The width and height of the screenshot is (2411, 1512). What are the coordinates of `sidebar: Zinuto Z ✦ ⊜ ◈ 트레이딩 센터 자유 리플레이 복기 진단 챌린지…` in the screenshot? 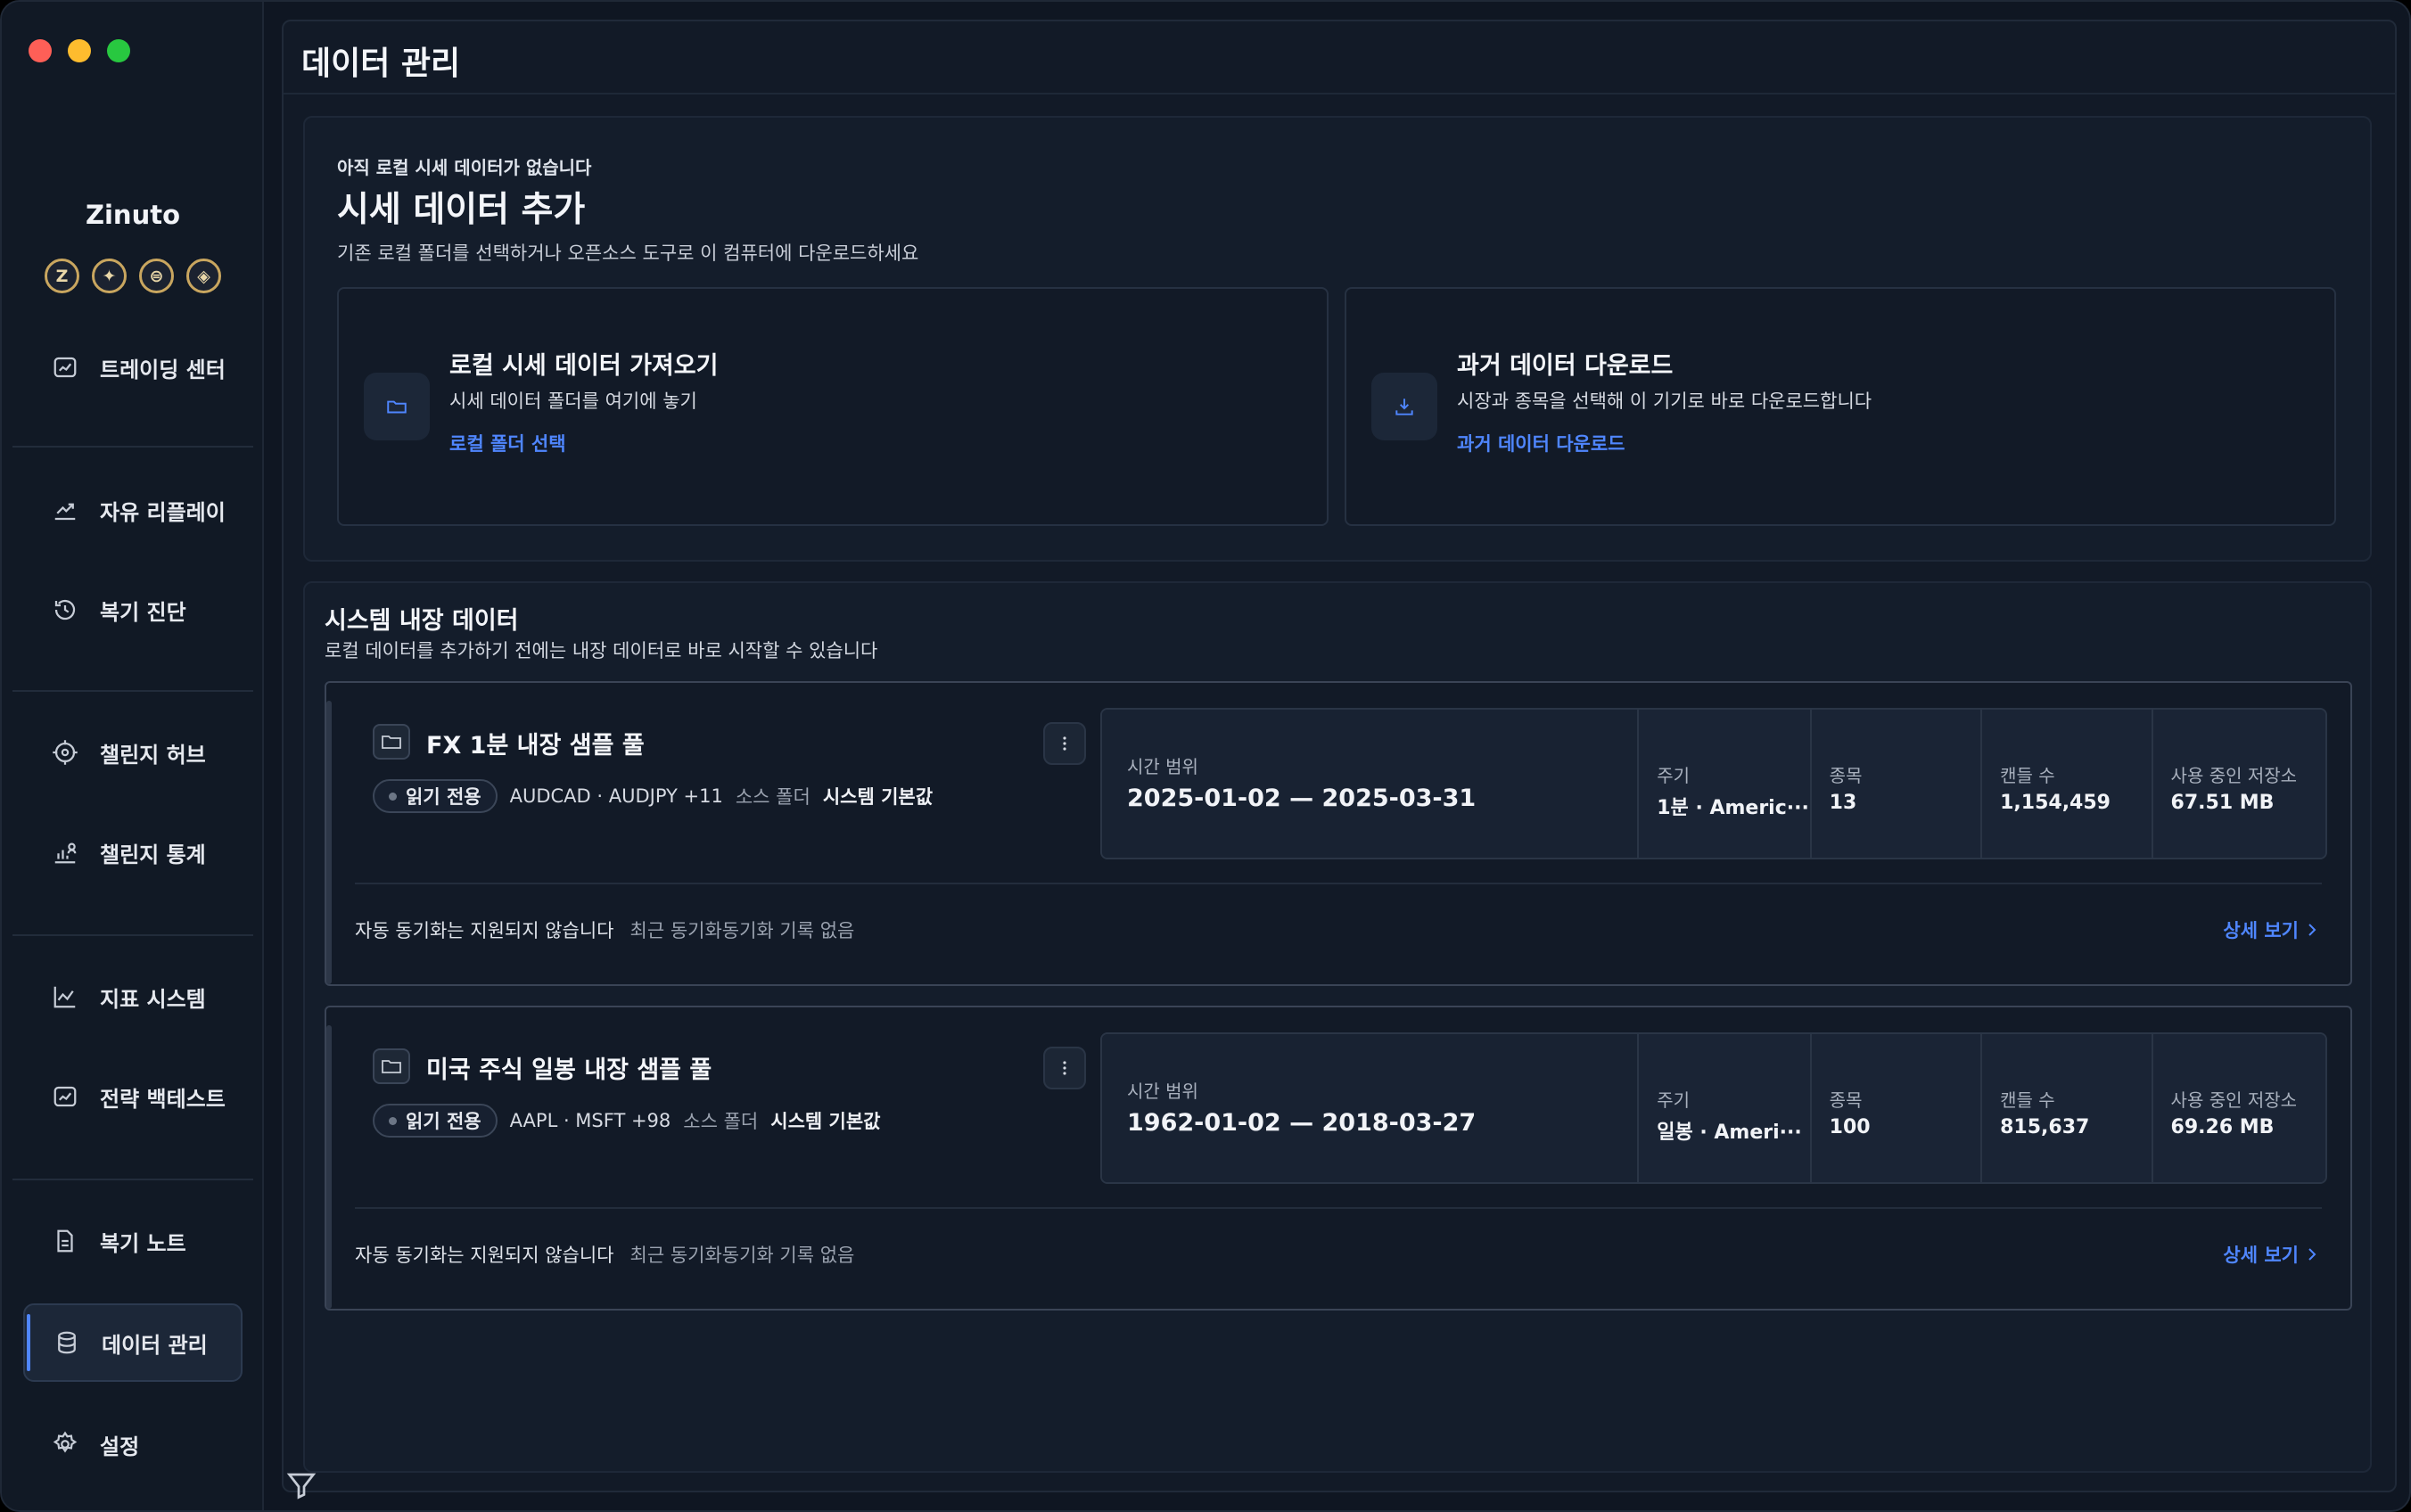 It's located at (133, 756).